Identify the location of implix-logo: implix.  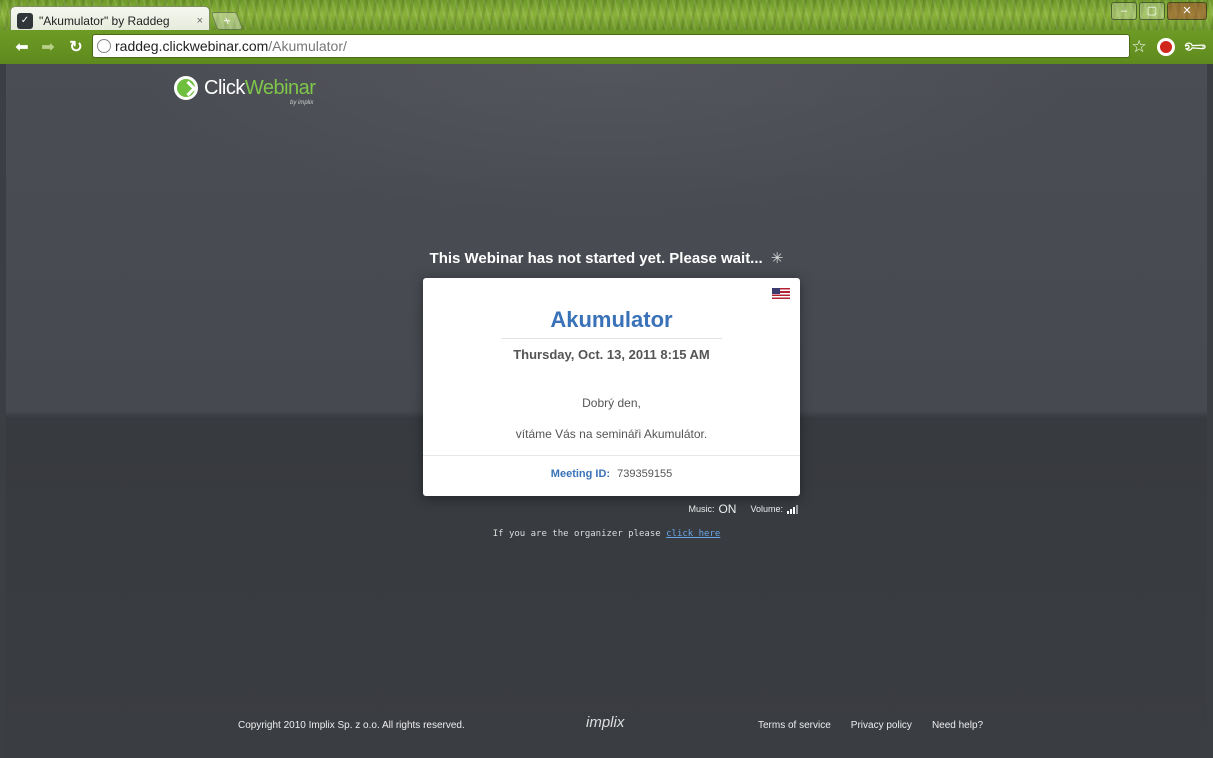
(605, 722).